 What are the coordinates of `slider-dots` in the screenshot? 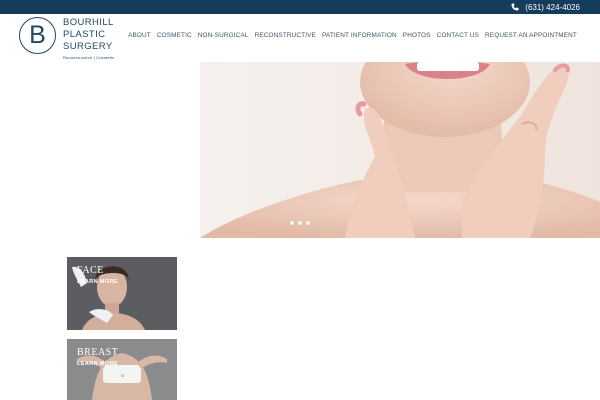 It's located at (300, 223).